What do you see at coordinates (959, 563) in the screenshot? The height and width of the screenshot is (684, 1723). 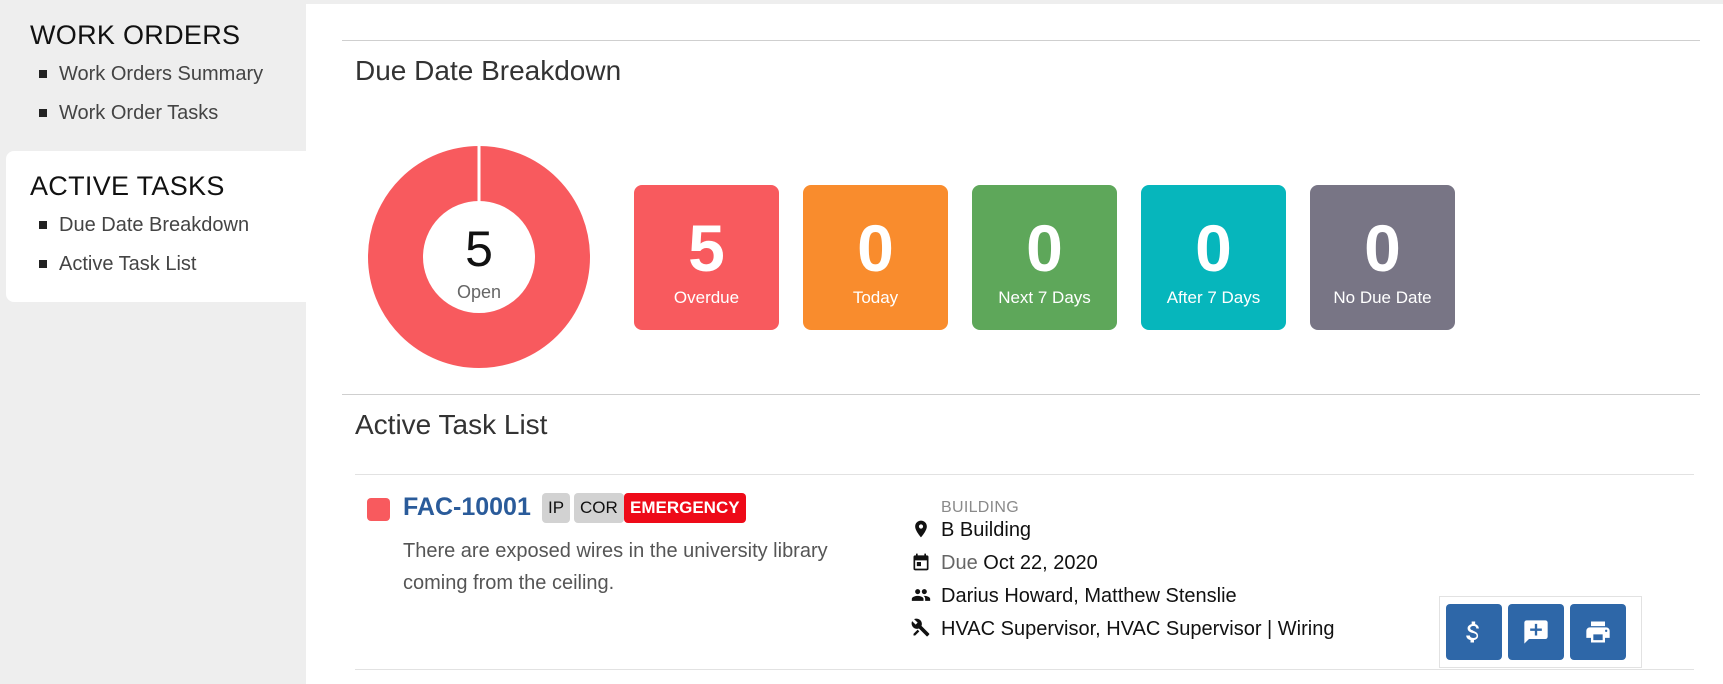 I see `due-prefix: Due` at bounding box center [959, 563].